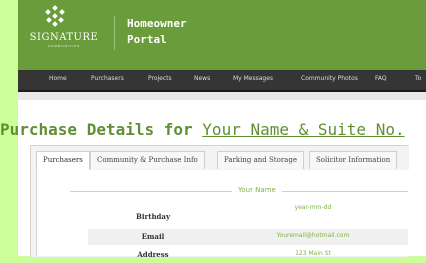  I want to click on nav-item-community-photos: Community Photos, so click(329, 78).